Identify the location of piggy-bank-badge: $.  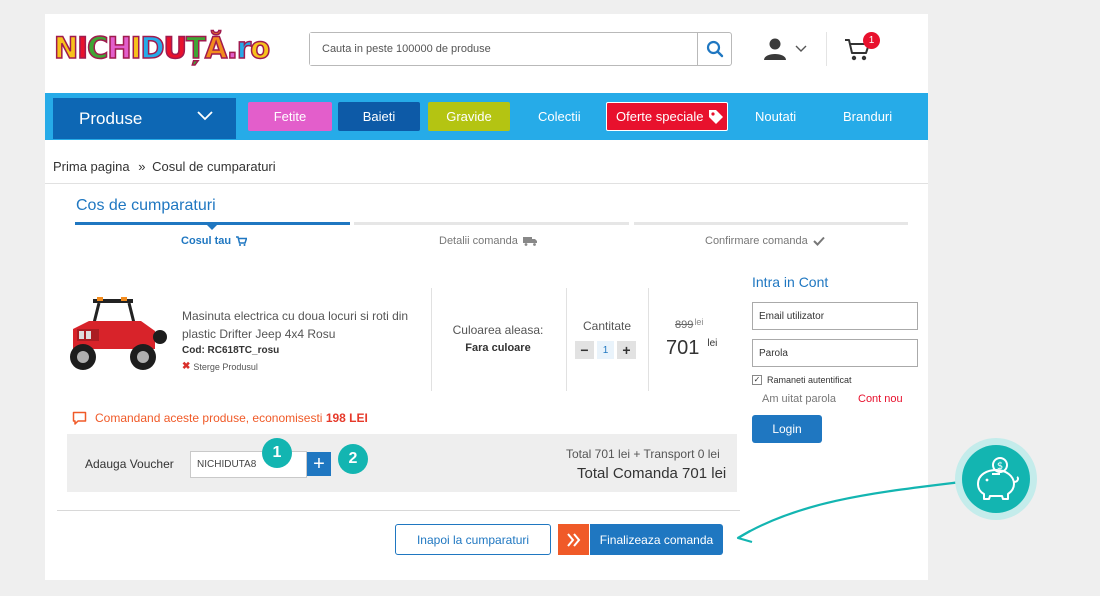
(996, 479).